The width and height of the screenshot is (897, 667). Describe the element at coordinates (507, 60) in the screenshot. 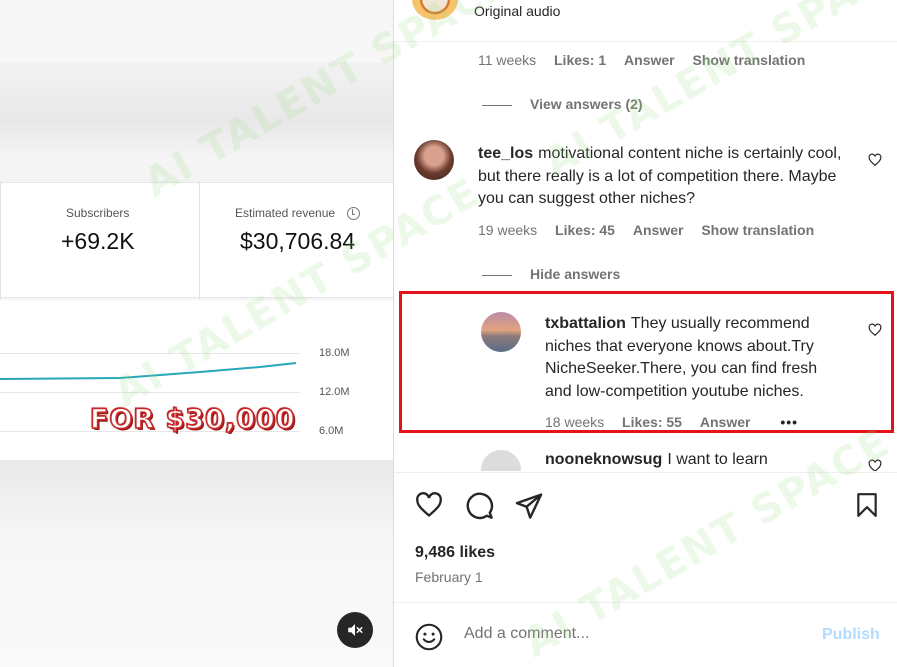

I see `comment-age: 11 weeks` at that location.